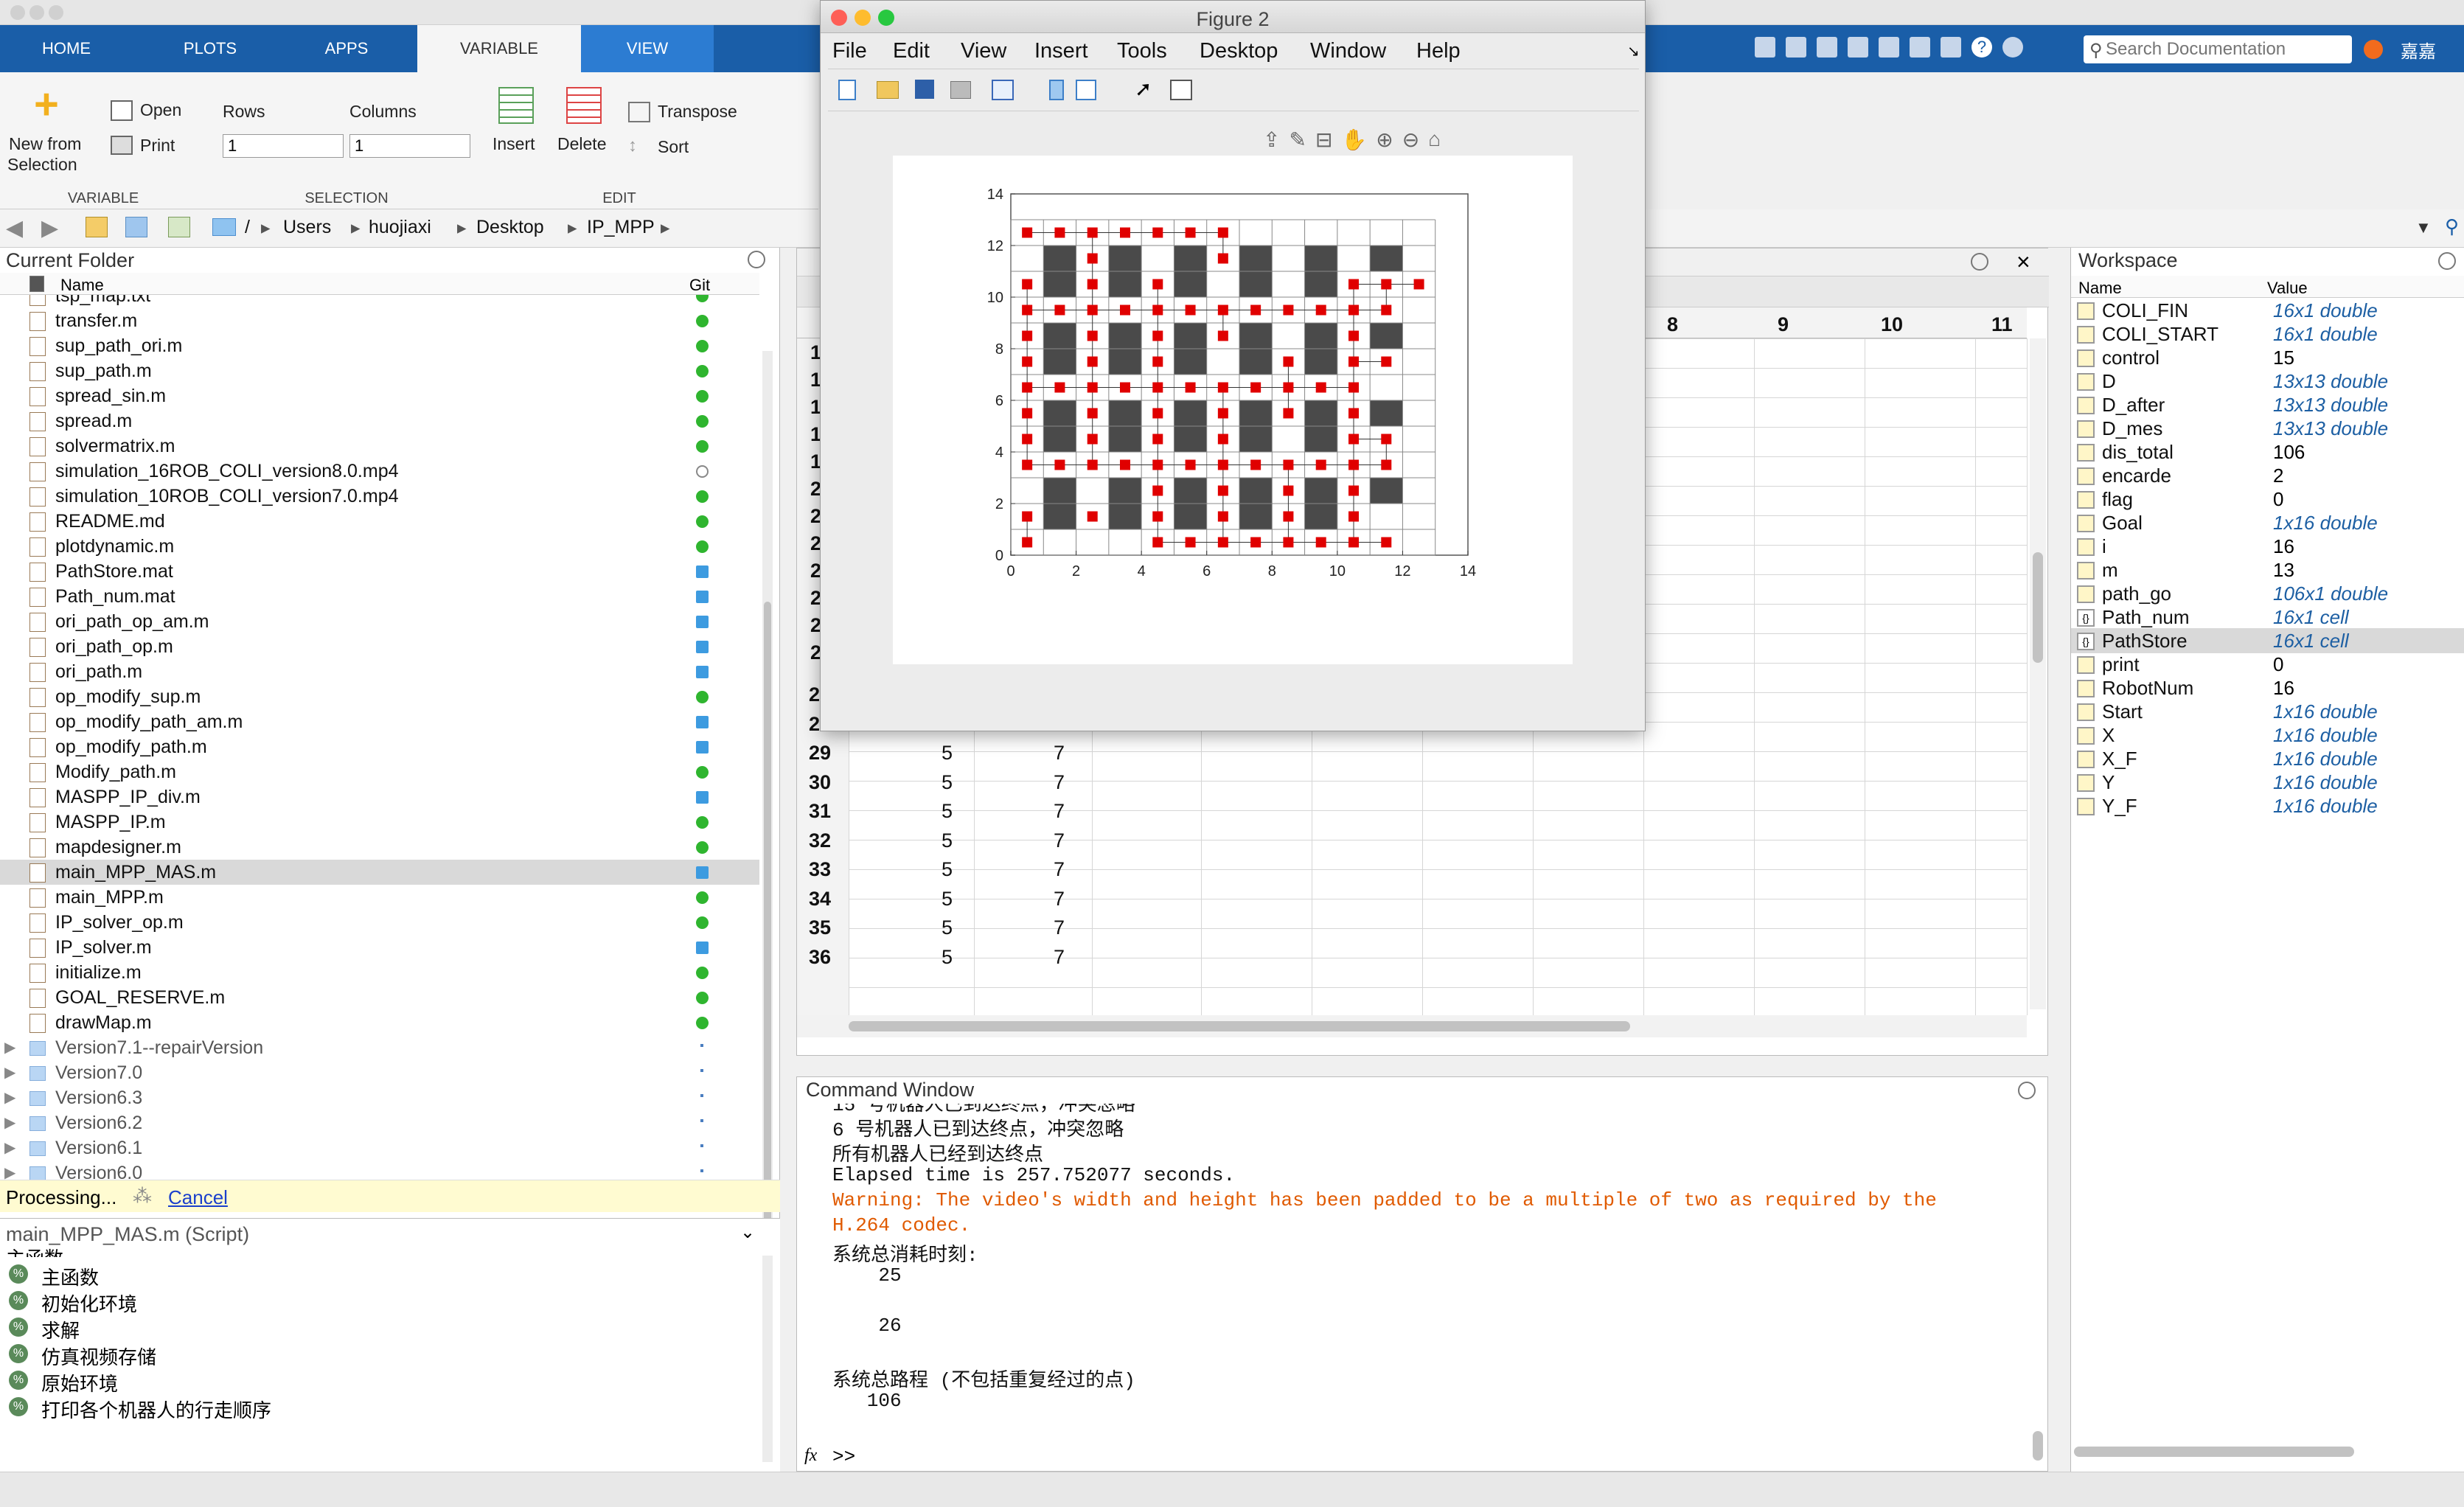  I want to click on col-header-10: 10, so click(1892, 325).